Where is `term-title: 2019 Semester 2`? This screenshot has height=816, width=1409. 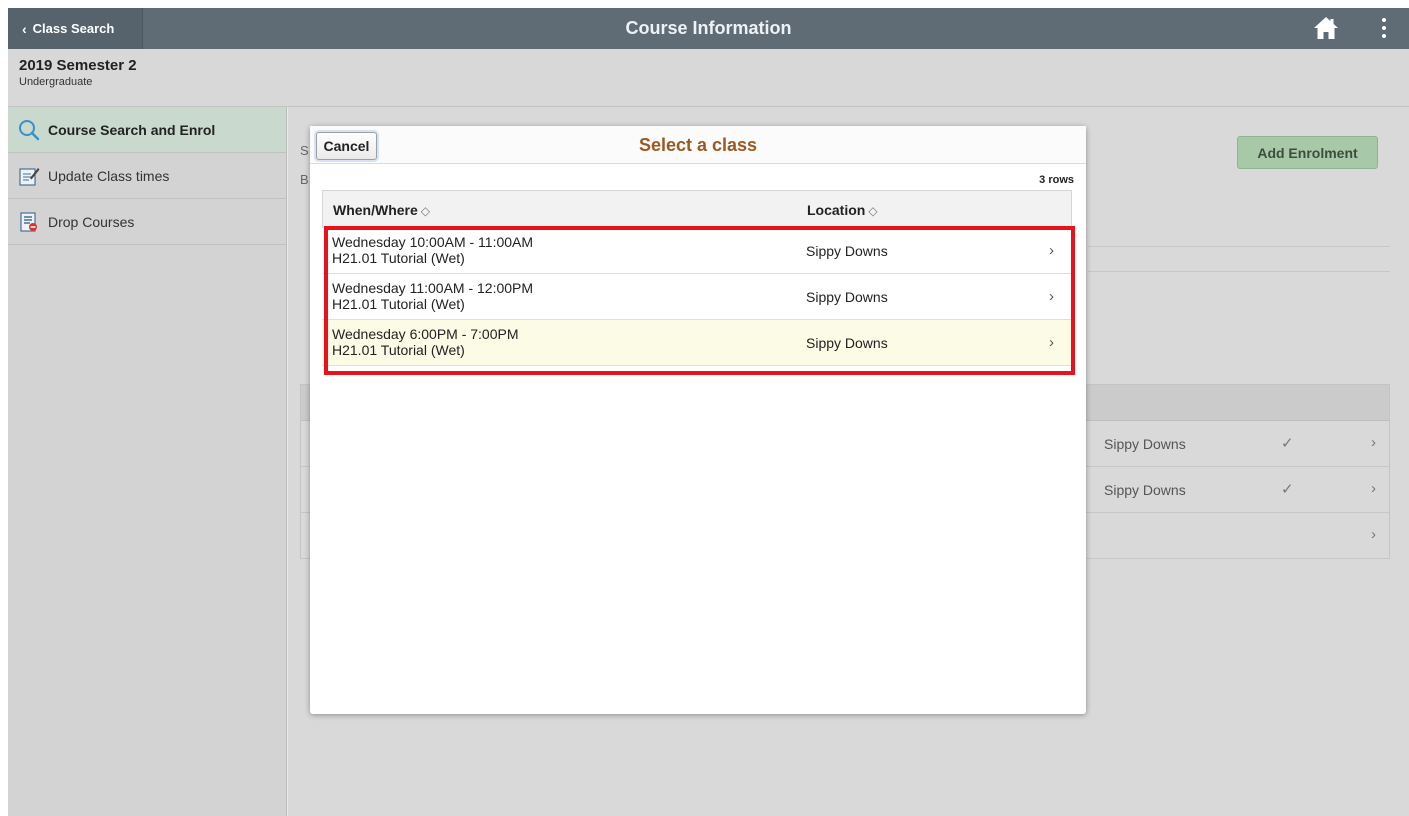
term-title: 2019 Semester 2 is located at coordinates (78, 65).